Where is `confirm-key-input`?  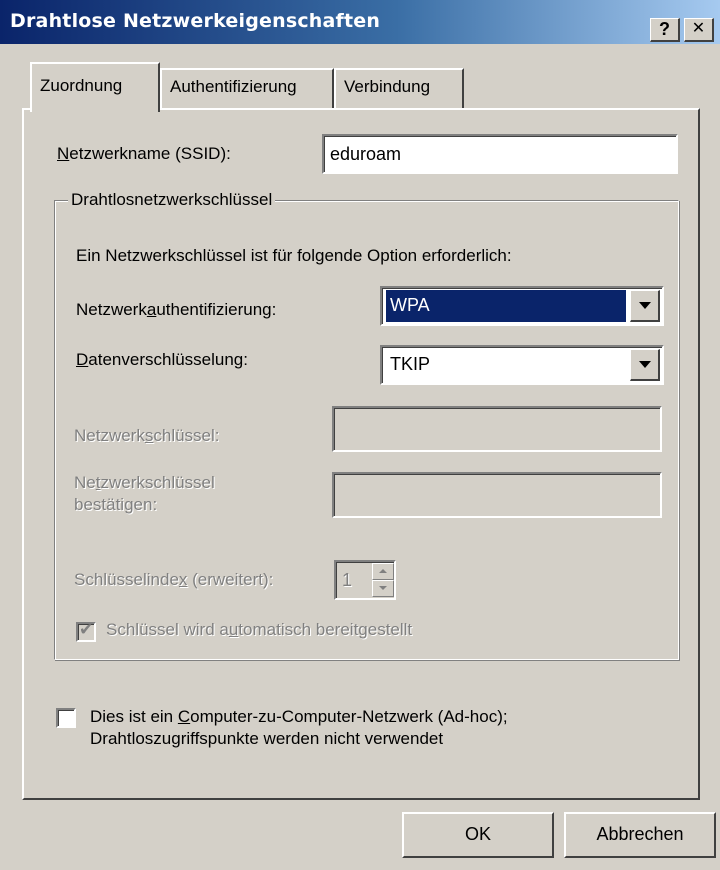
confirm-key-input is located at coordinates (497, 495).